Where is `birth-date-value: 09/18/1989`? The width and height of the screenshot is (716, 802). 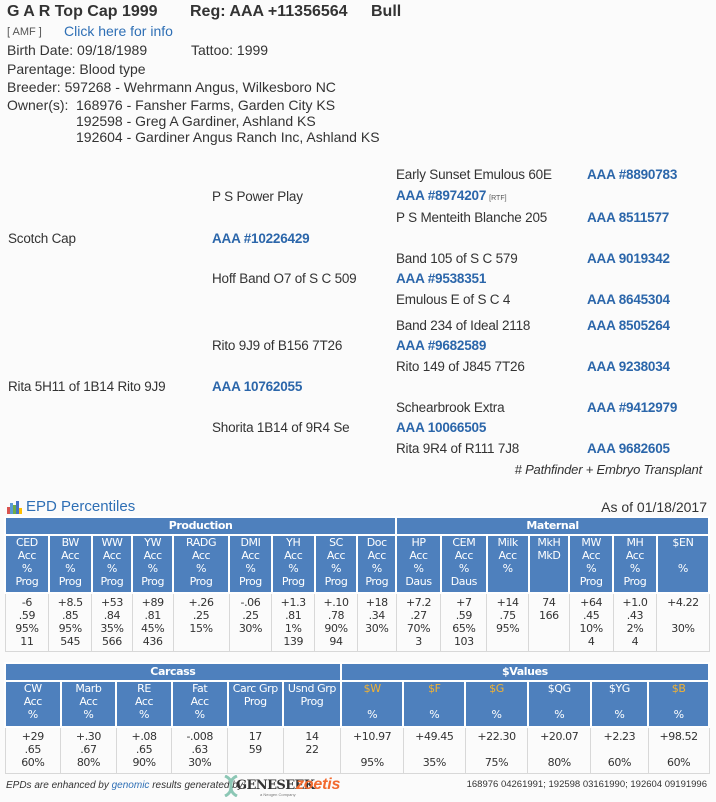 birth-date-value: 09/18/1989 is located at coordinates (112, 50).